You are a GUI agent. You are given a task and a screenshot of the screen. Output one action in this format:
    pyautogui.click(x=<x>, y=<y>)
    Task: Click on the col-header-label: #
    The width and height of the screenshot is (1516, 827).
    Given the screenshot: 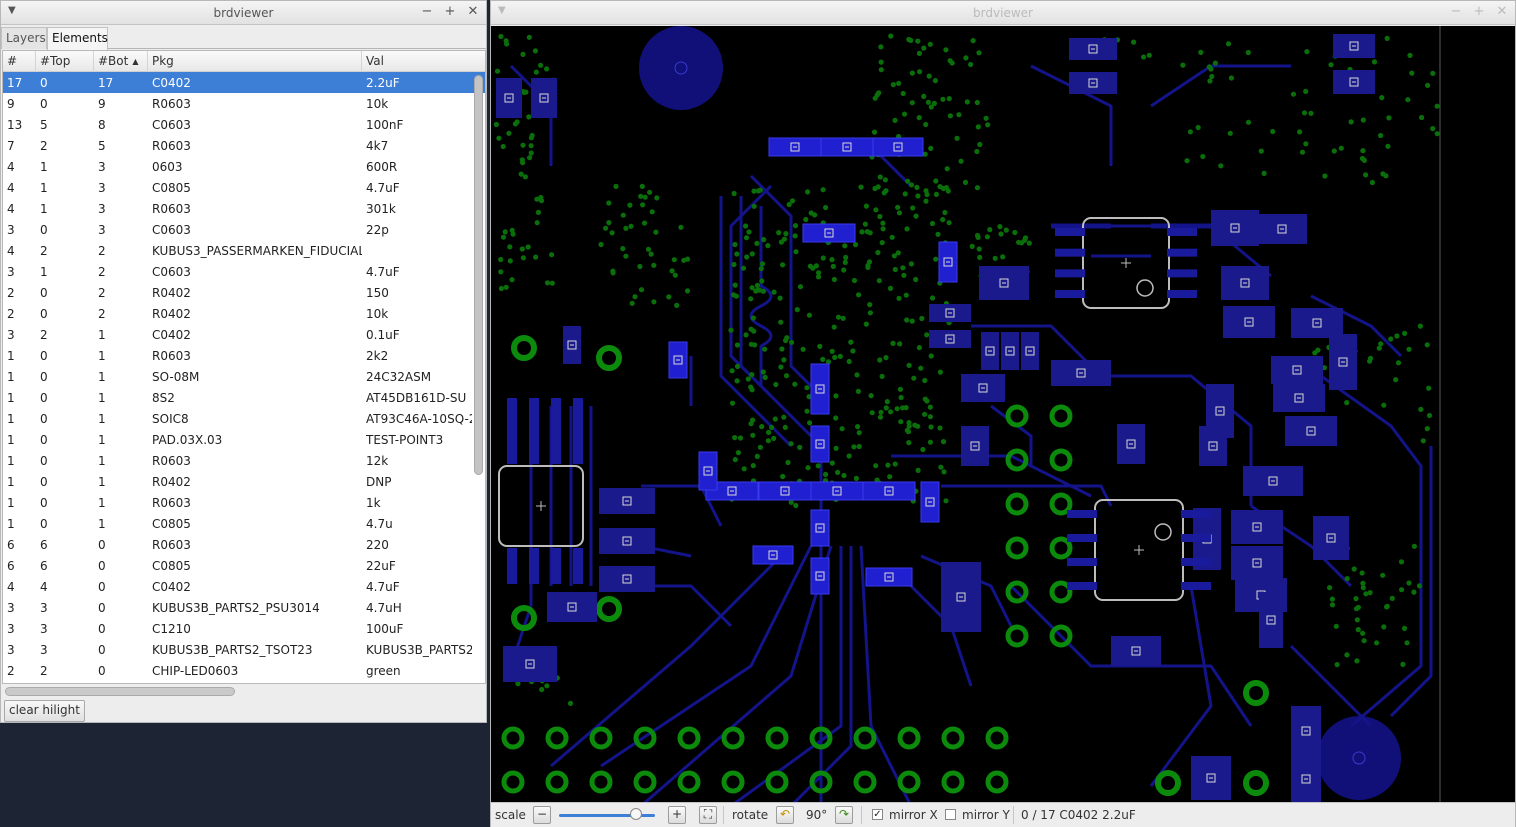 What is the action you would take?
    pyautogui.click(x=12, y=61)
    